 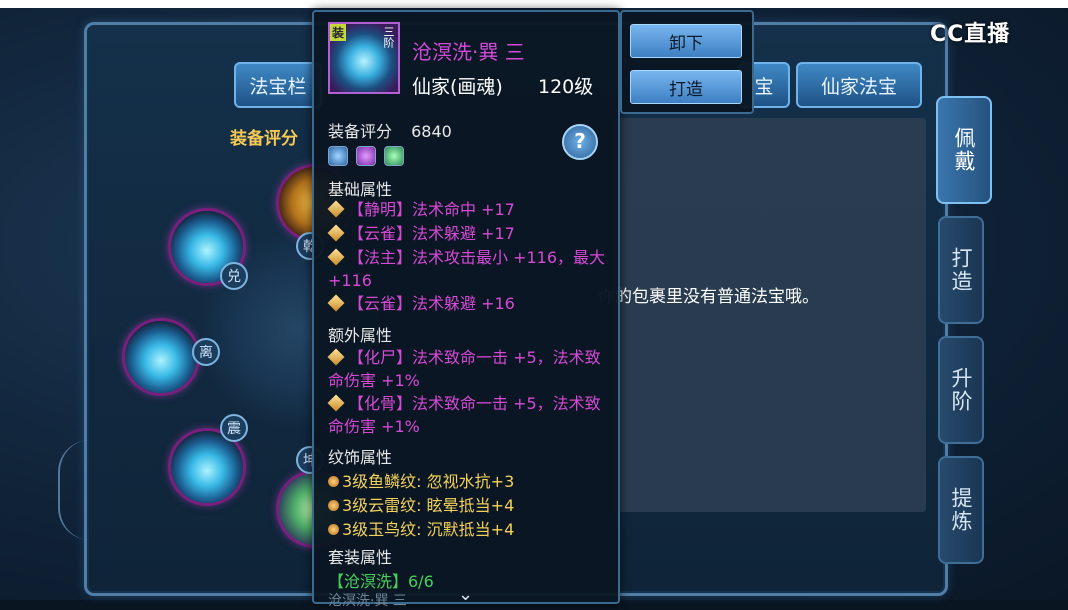 What do you see at coordinates (566, 87) in the screenshot?
I see `item-level: 120级` at bounding box center [566, 87].